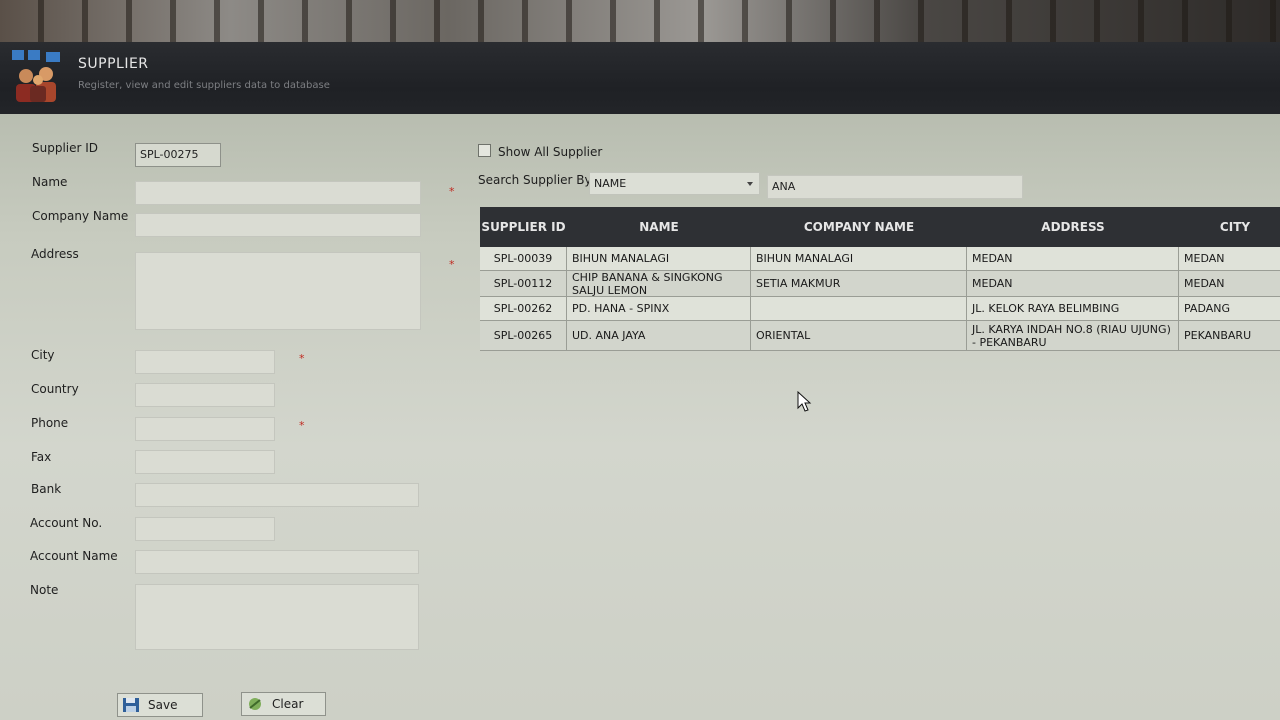  I want to click on name-field, so click(278, 193).